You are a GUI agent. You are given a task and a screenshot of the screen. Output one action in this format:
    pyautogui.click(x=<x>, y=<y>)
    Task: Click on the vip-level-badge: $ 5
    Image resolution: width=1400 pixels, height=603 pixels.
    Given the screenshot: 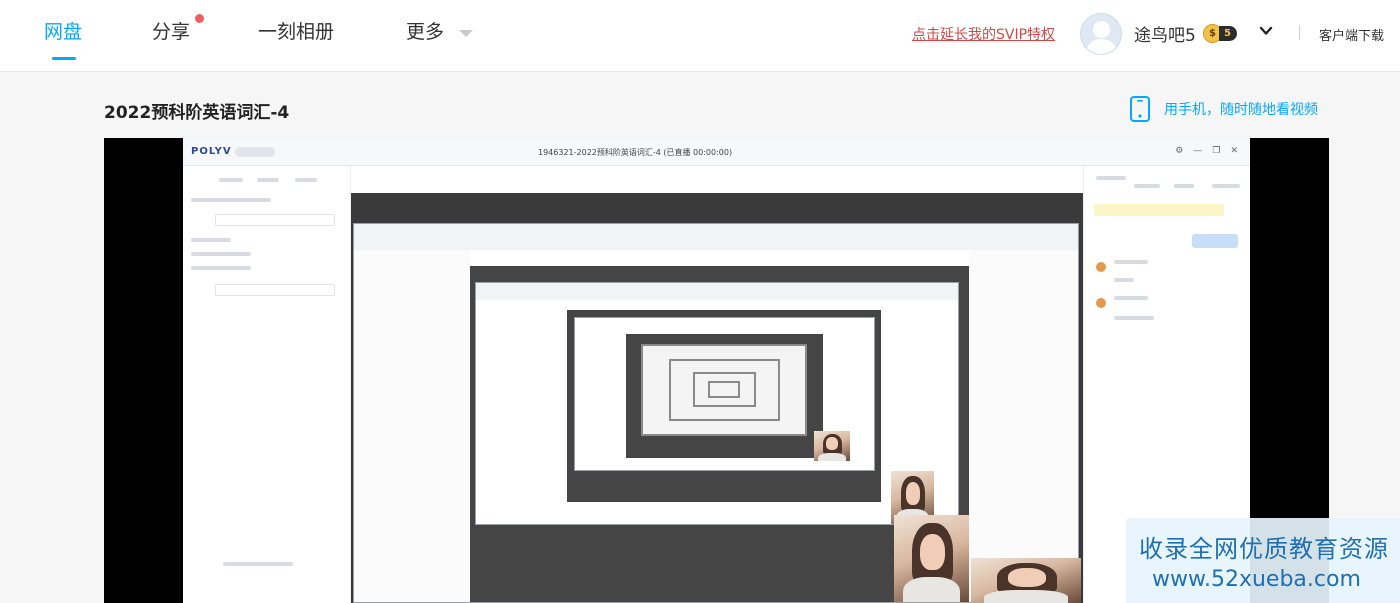 What is the action you would take?
    pyautogui.click(x=1220, y=33)
    